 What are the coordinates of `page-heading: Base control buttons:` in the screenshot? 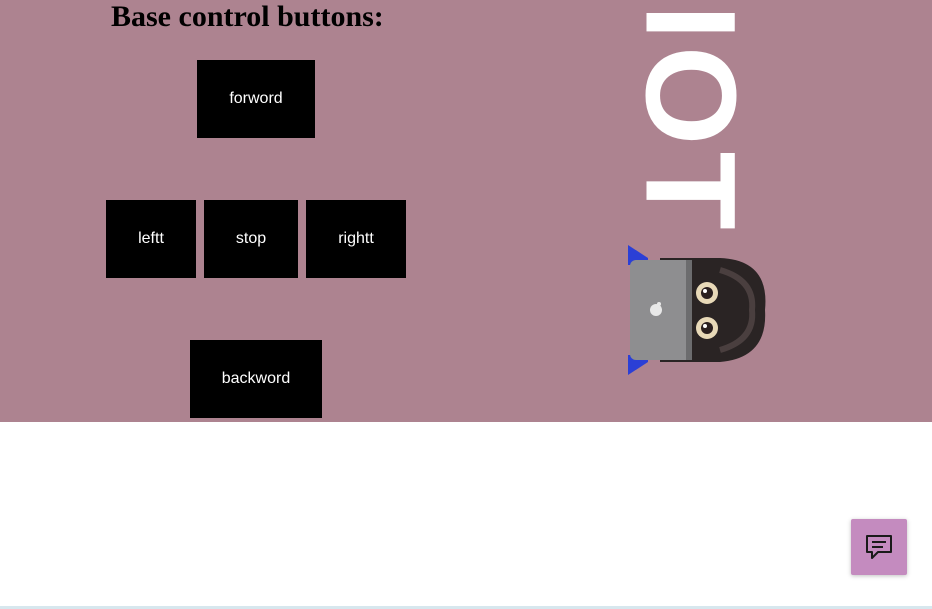 It's located at (247, 16).